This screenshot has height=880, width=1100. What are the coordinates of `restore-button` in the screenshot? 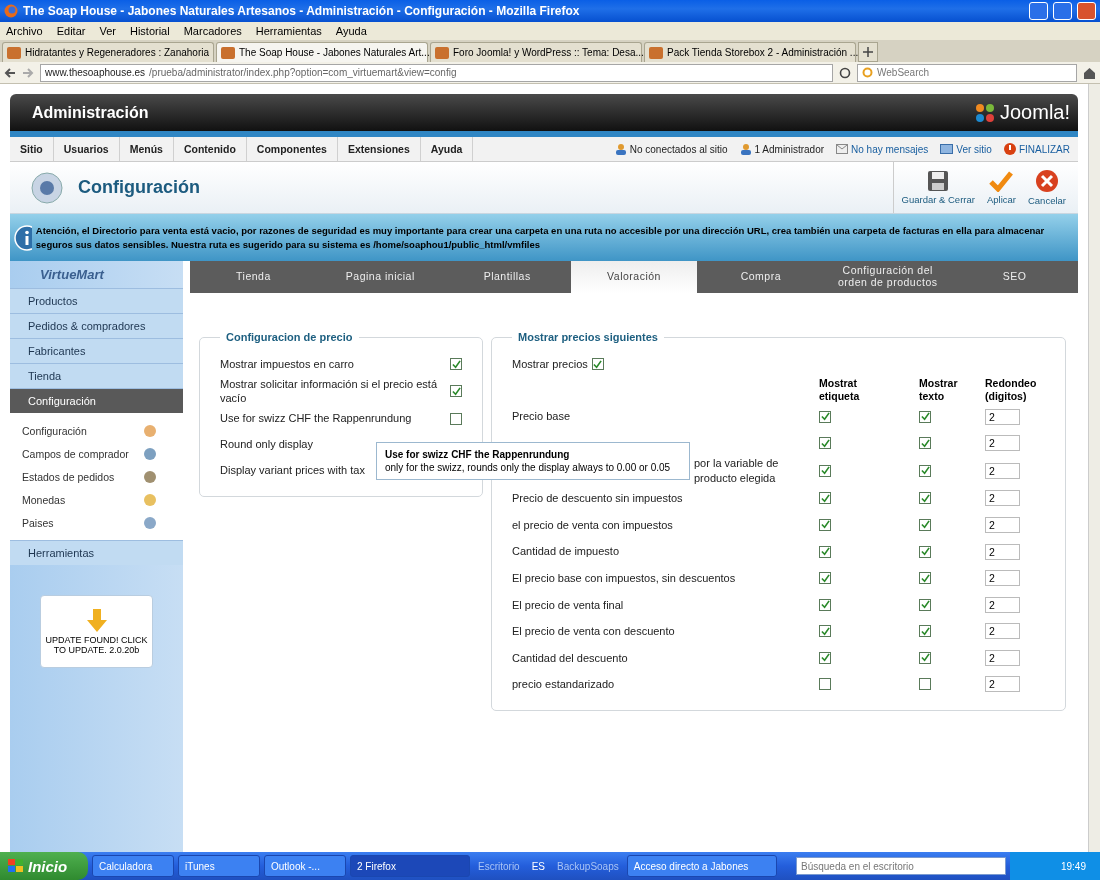 It's located at (1062, 11).